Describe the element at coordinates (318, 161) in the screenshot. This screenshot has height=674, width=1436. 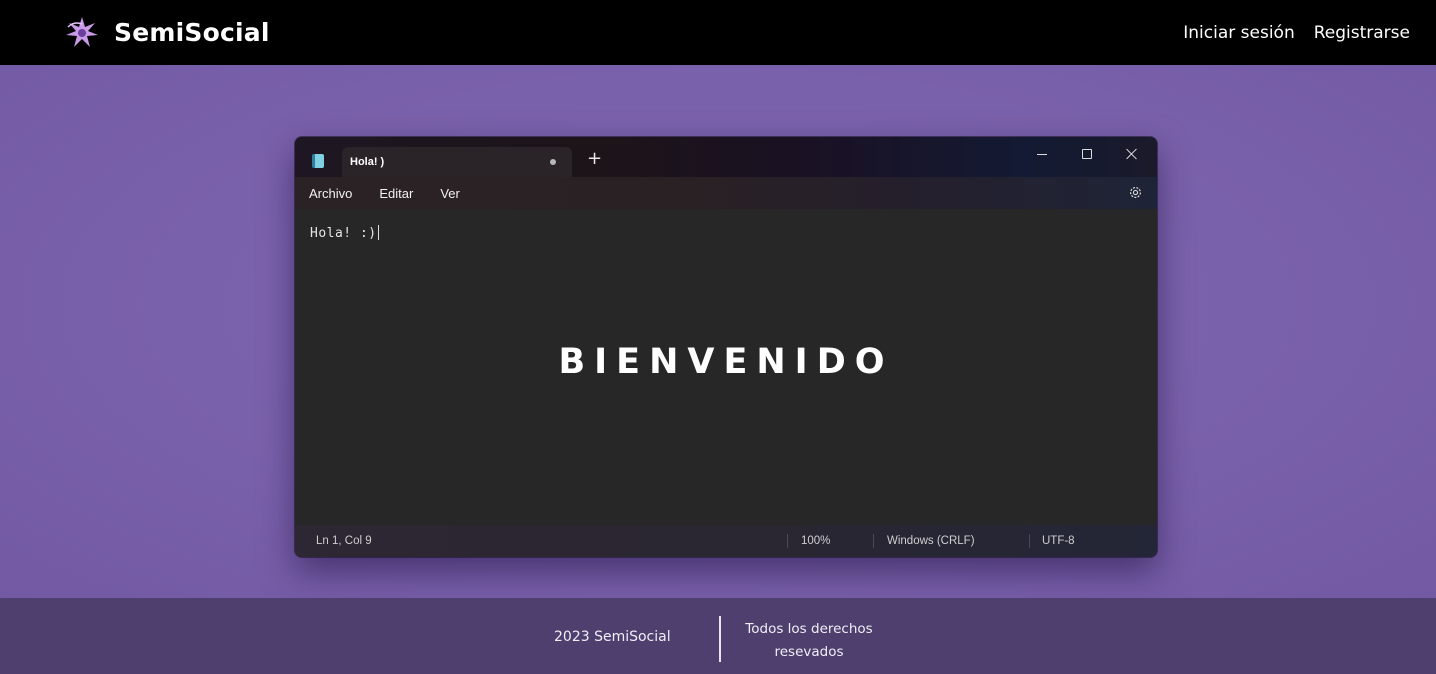
I see `notepad-app-icon` at that location.